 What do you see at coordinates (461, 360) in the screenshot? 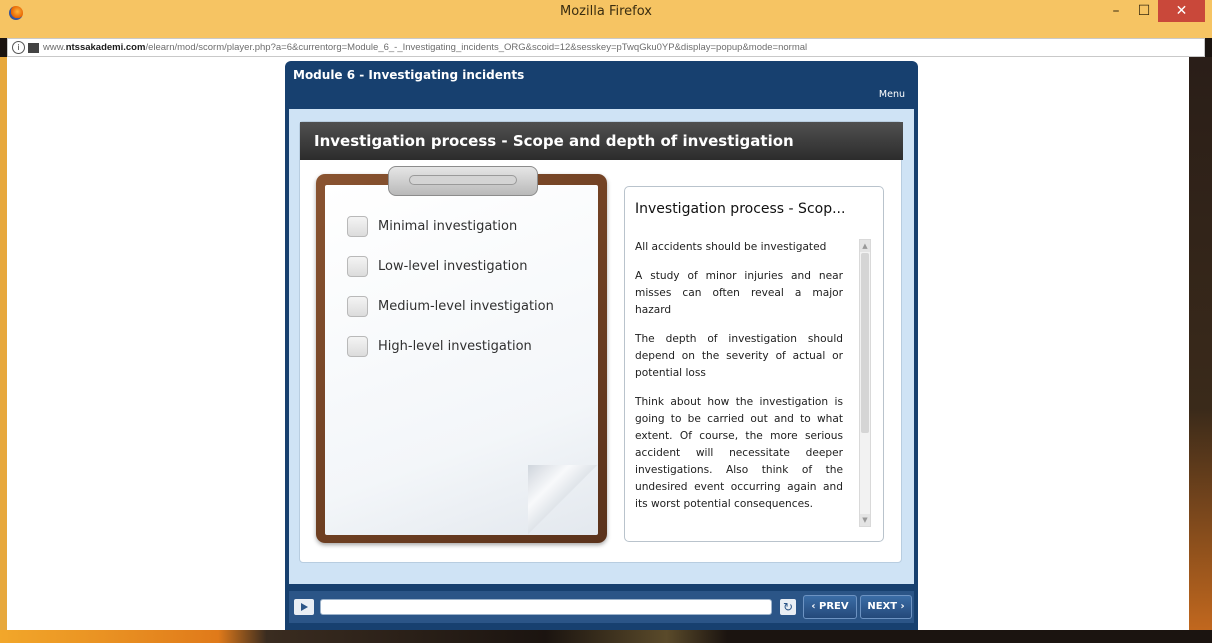
I see `clipboard-paper` at bounding box center [461, 360].